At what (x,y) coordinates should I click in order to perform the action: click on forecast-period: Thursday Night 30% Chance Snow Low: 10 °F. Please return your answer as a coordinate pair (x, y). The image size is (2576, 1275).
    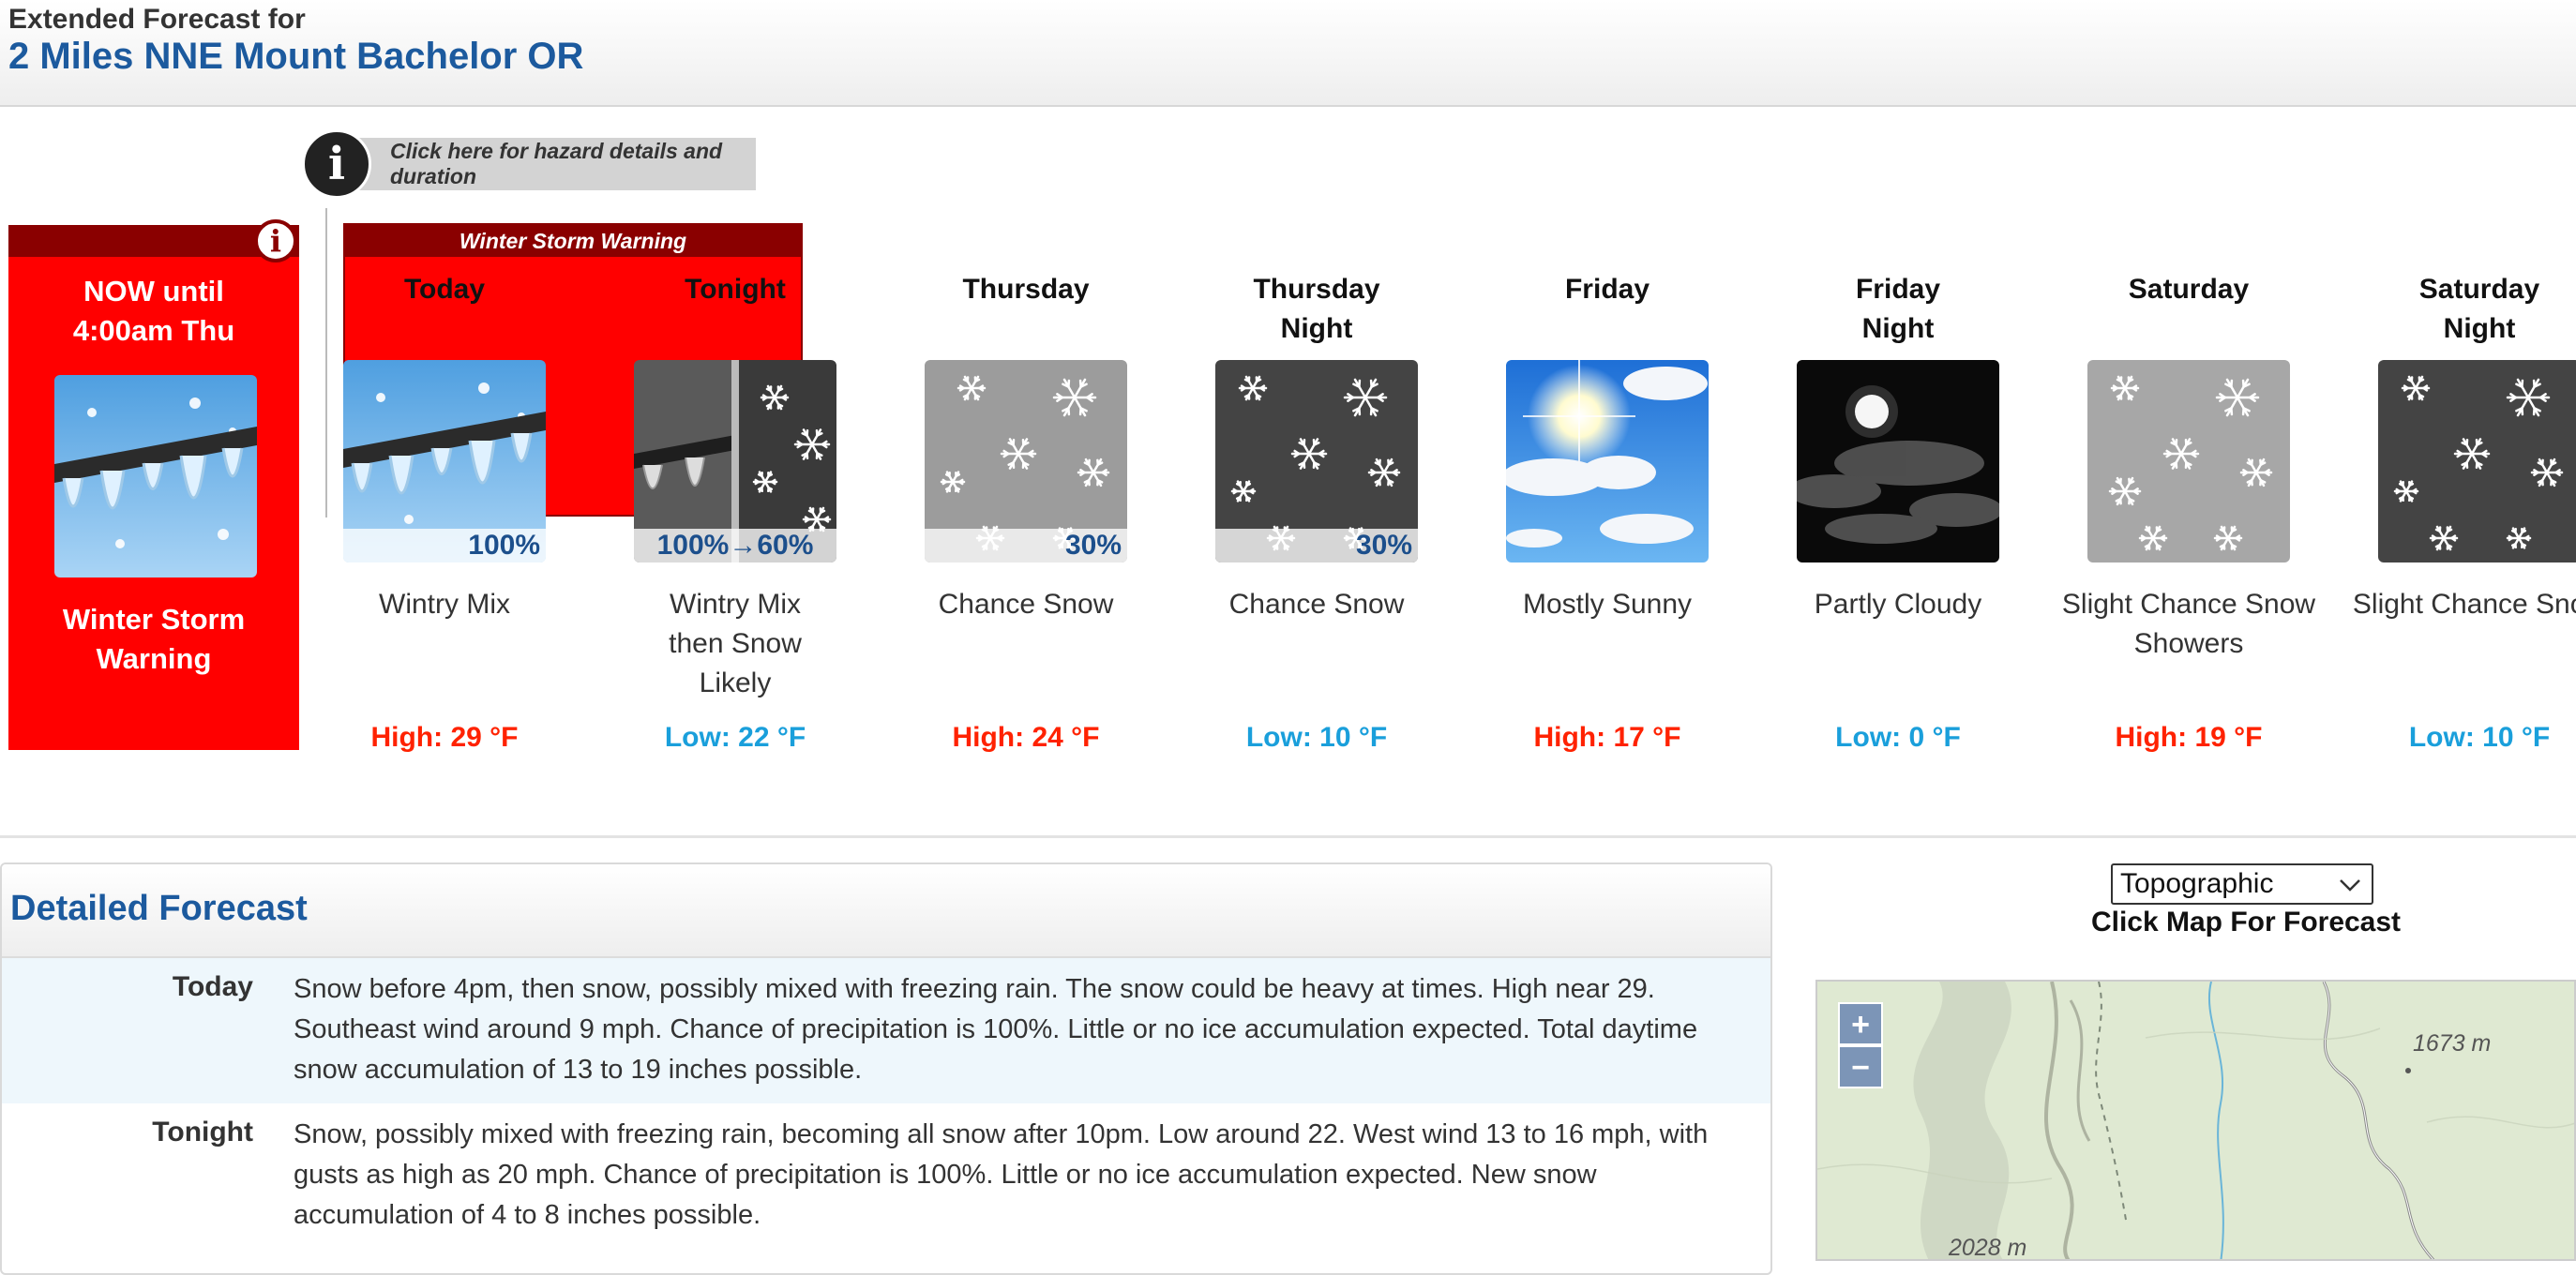
    Looking at the image, I should click on (1316, 512).